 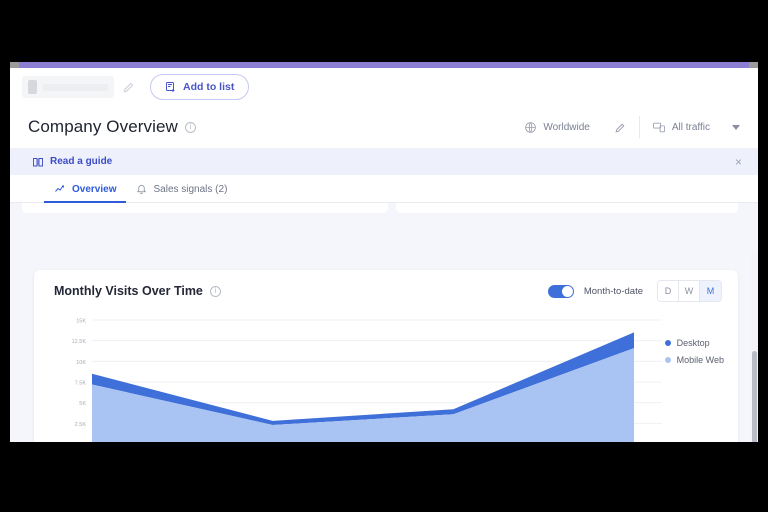 I want to click on traffic-type-label: All traffic, so click(x=690, y=127).